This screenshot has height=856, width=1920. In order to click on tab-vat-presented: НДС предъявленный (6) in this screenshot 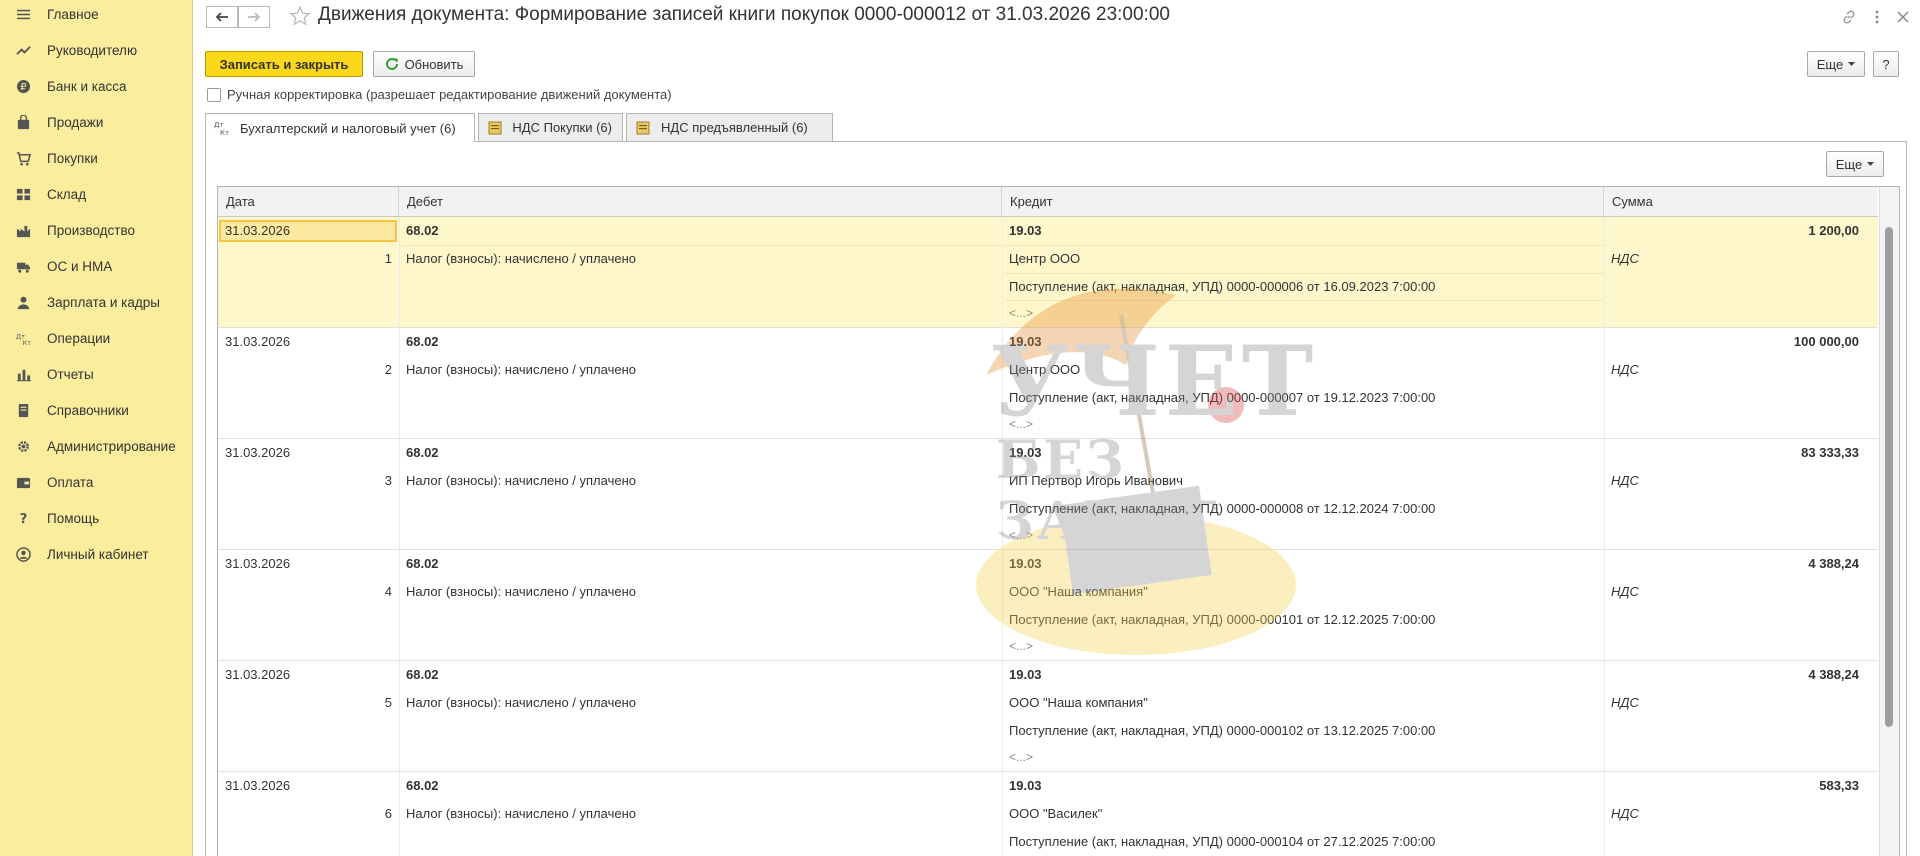, I will do `click(729, 127)`.